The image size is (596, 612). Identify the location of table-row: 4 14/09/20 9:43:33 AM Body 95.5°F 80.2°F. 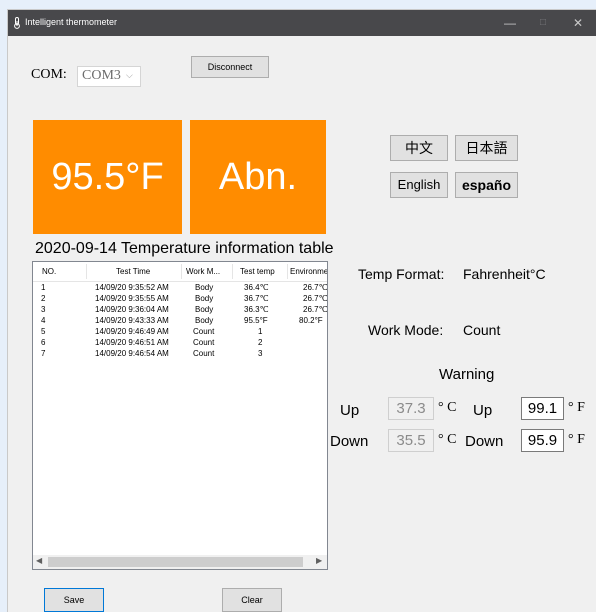
(180, 321).